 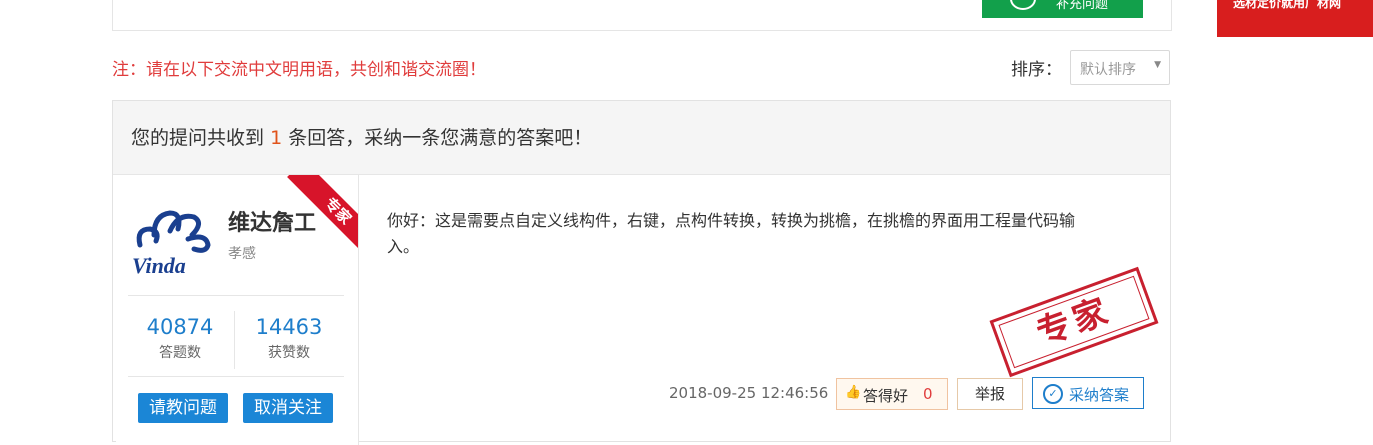 What do you see at coordinates (440, 138) in the screenshot?
I see `summary-suffix: 条回答，采纳一条您满意的答案吧！` at bounding box center [440, 138].